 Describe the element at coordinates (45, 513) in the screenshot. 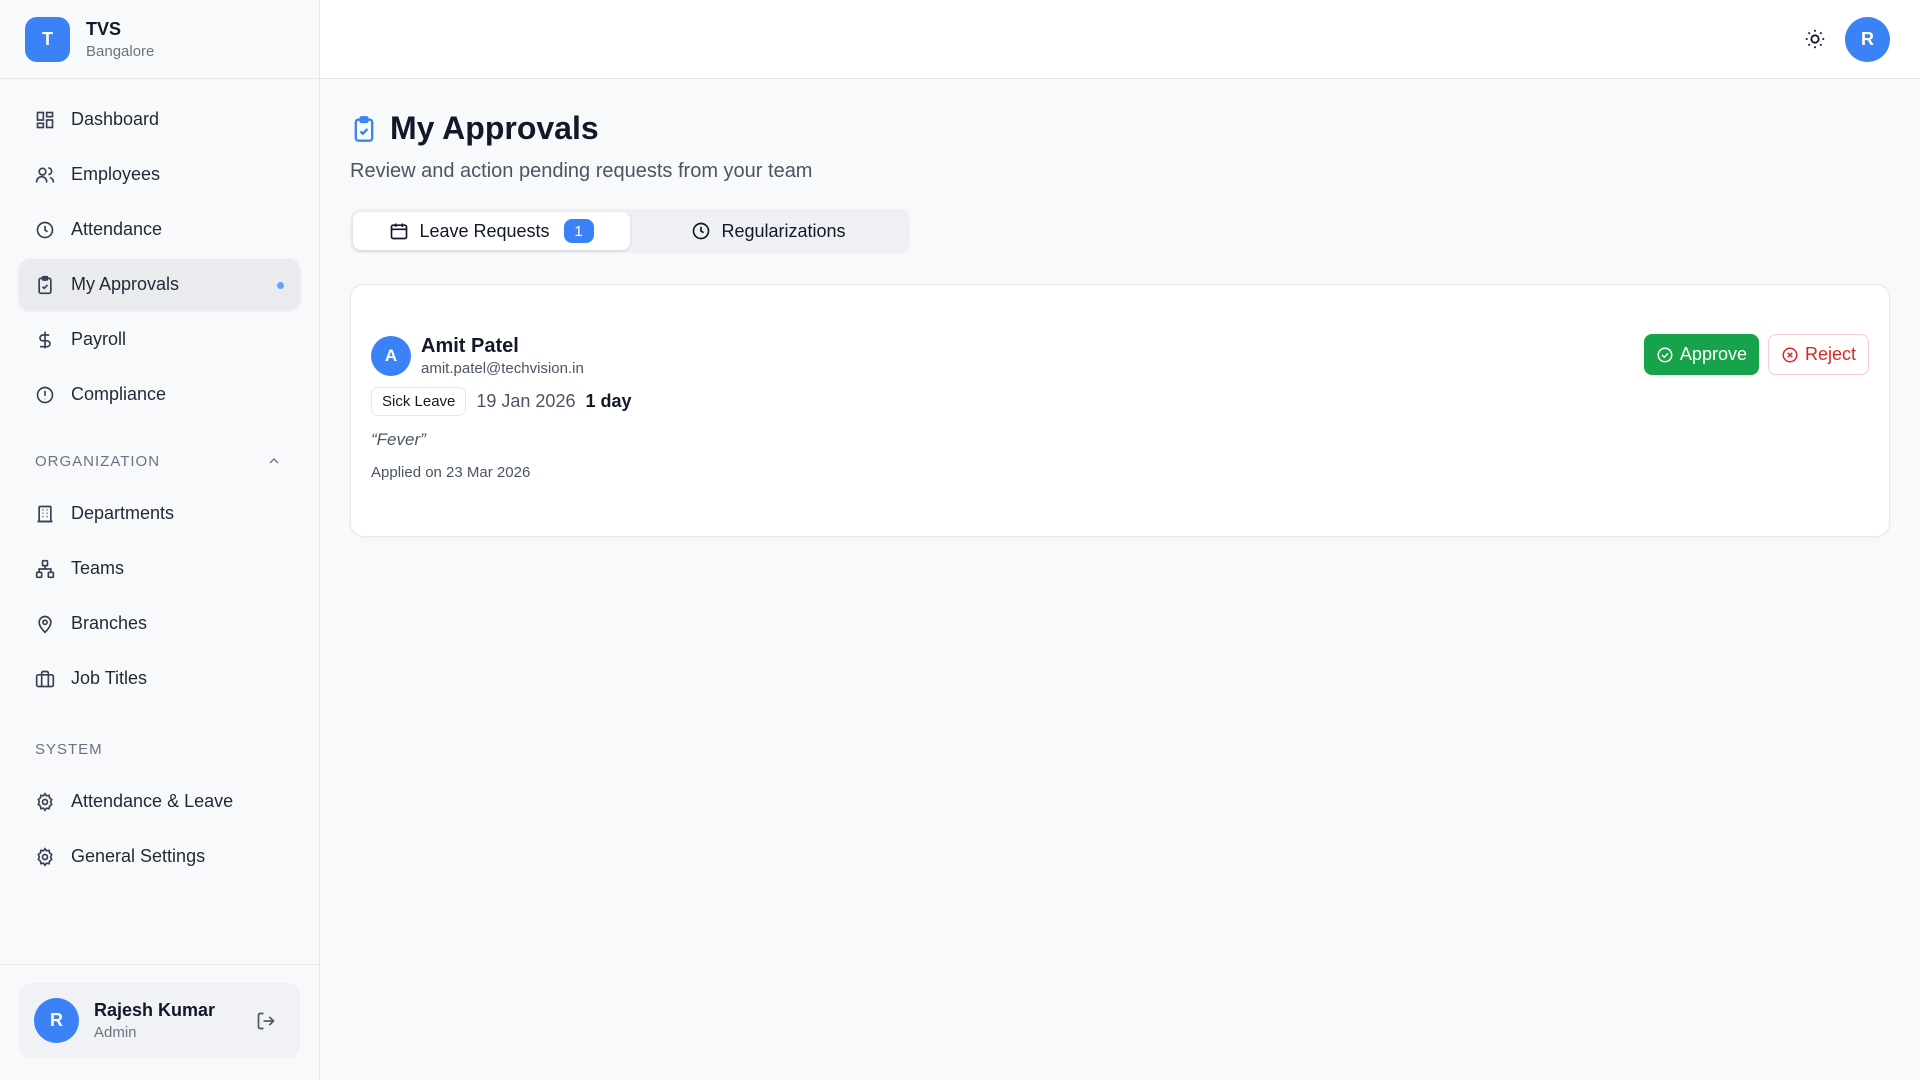

I see `building-icon` at that location.